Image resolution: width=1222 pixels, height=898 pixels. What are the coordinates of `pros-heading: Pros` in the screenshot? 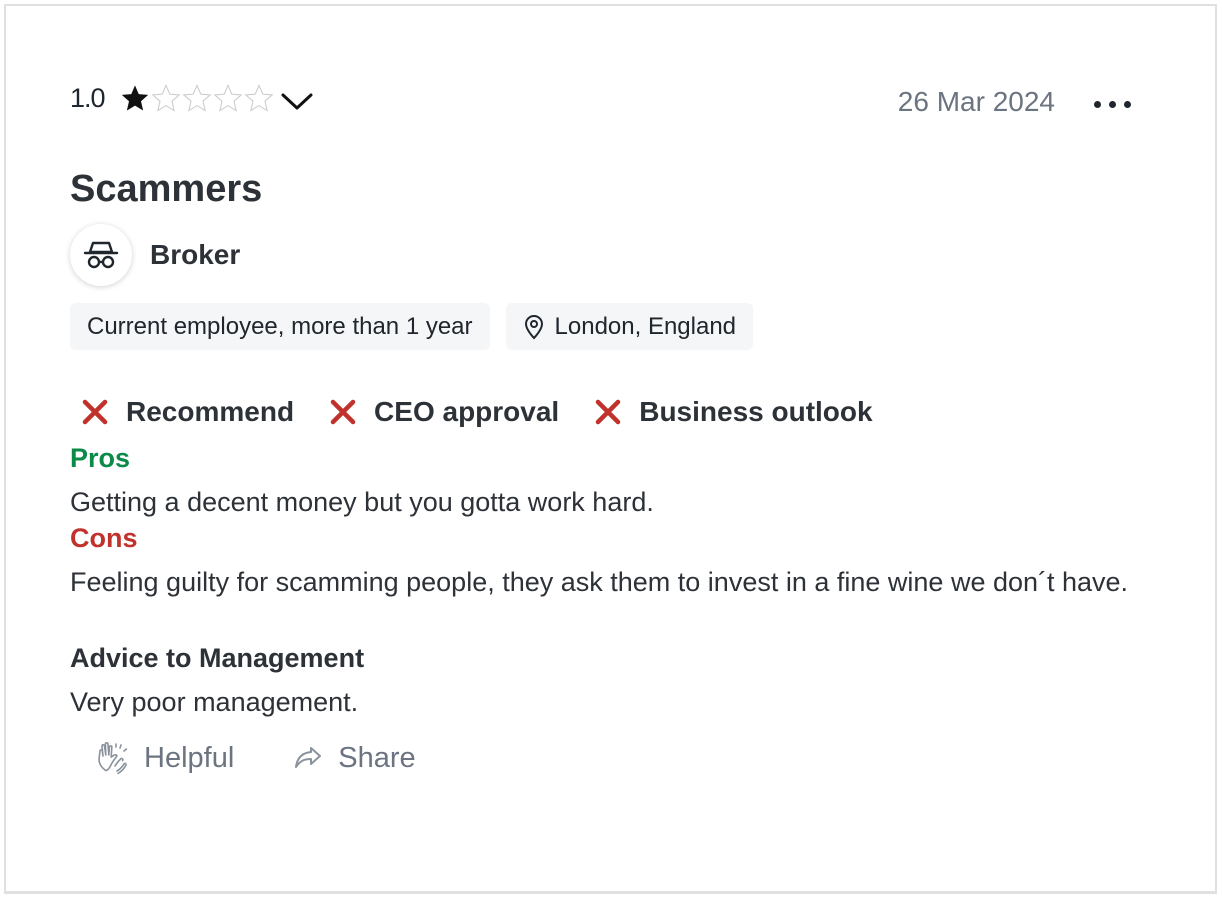 It's located at (100, 458).